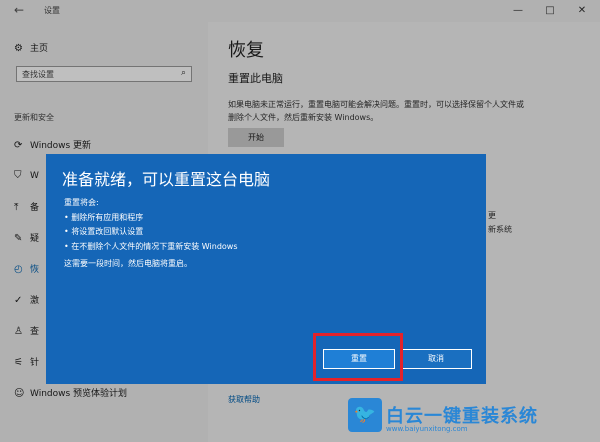 The height and width of the screenshot is (442, 600). What do you see at coordinates (365, 415) in the screenshot?
I see `bird-logo-icon: 🐦` at bounding box center [365, 415].